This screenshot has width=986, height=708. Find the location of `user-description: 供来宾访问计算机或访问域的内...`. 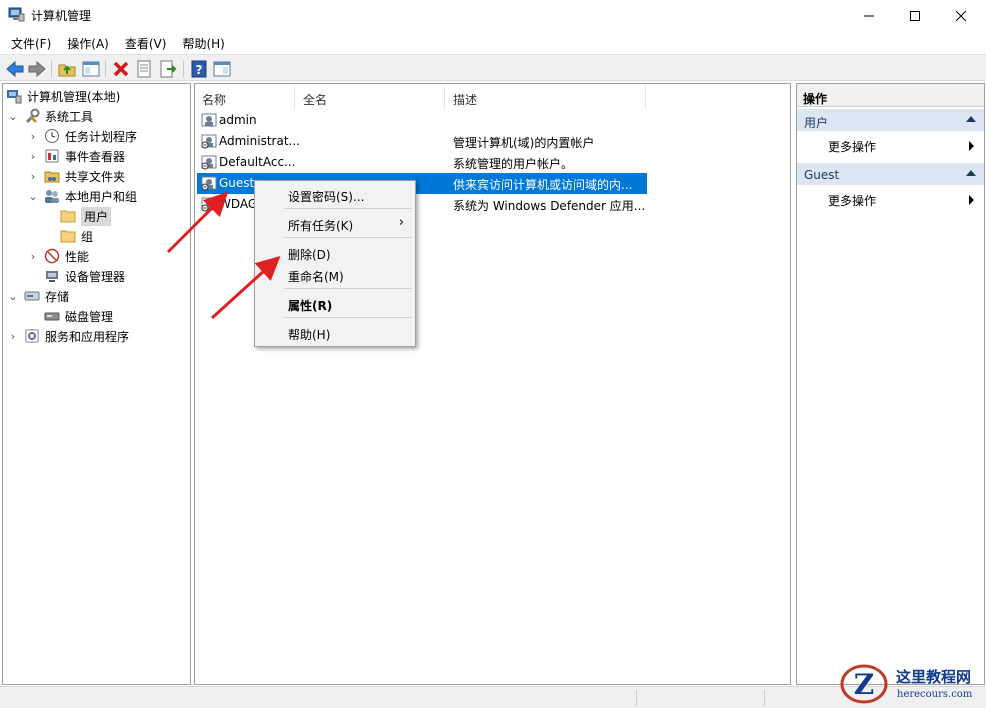

user-description: 供来宾访问计算机或访问域的内... is located at coordinates (543, 185).